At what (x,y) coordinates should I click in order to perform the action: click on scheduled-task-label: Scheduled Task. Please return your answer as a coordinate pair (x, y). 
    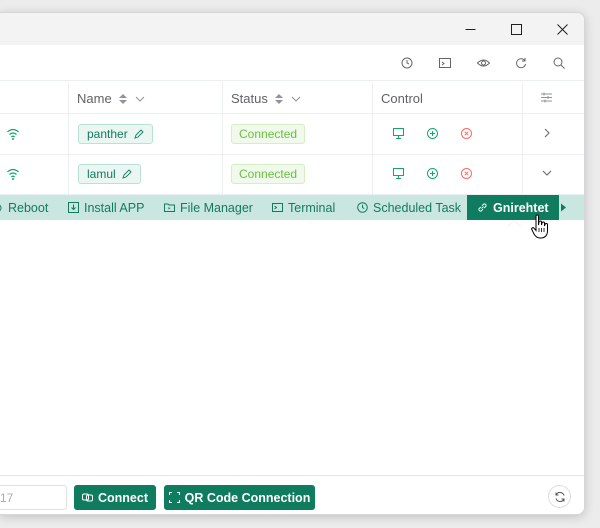
    Looking at the image, I should click on (417, 207).